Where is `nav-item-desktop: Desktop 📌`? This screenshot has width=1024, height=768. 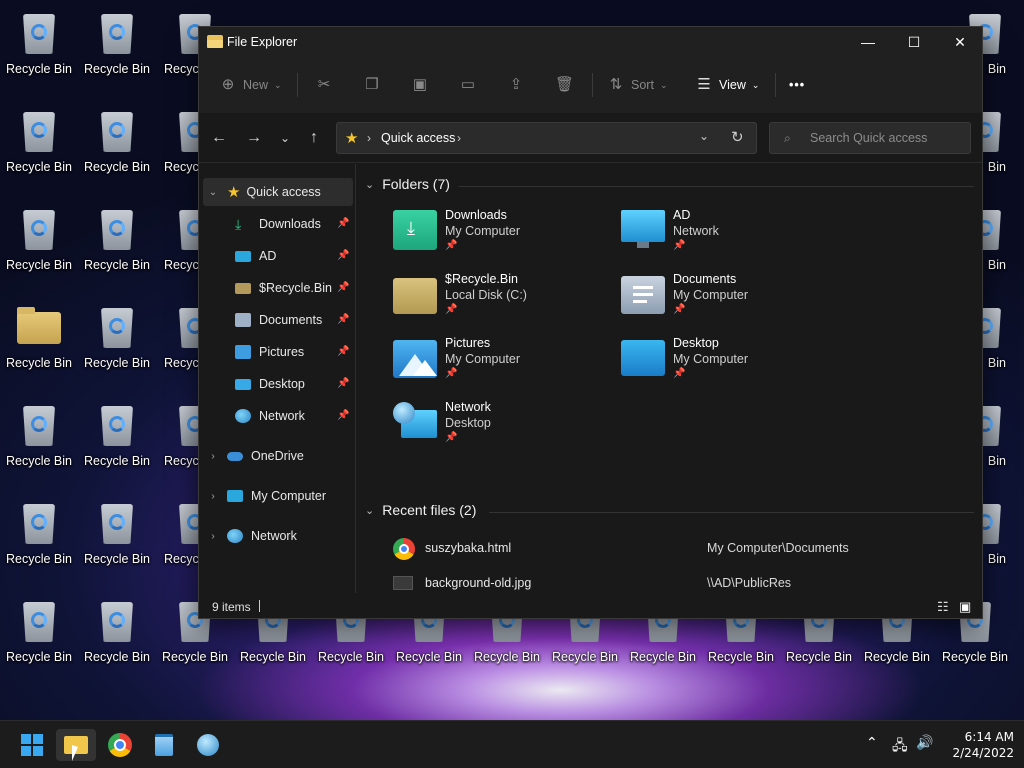 nav-item-desktop: Desktop 📌 is located at coordinates (278, 384).